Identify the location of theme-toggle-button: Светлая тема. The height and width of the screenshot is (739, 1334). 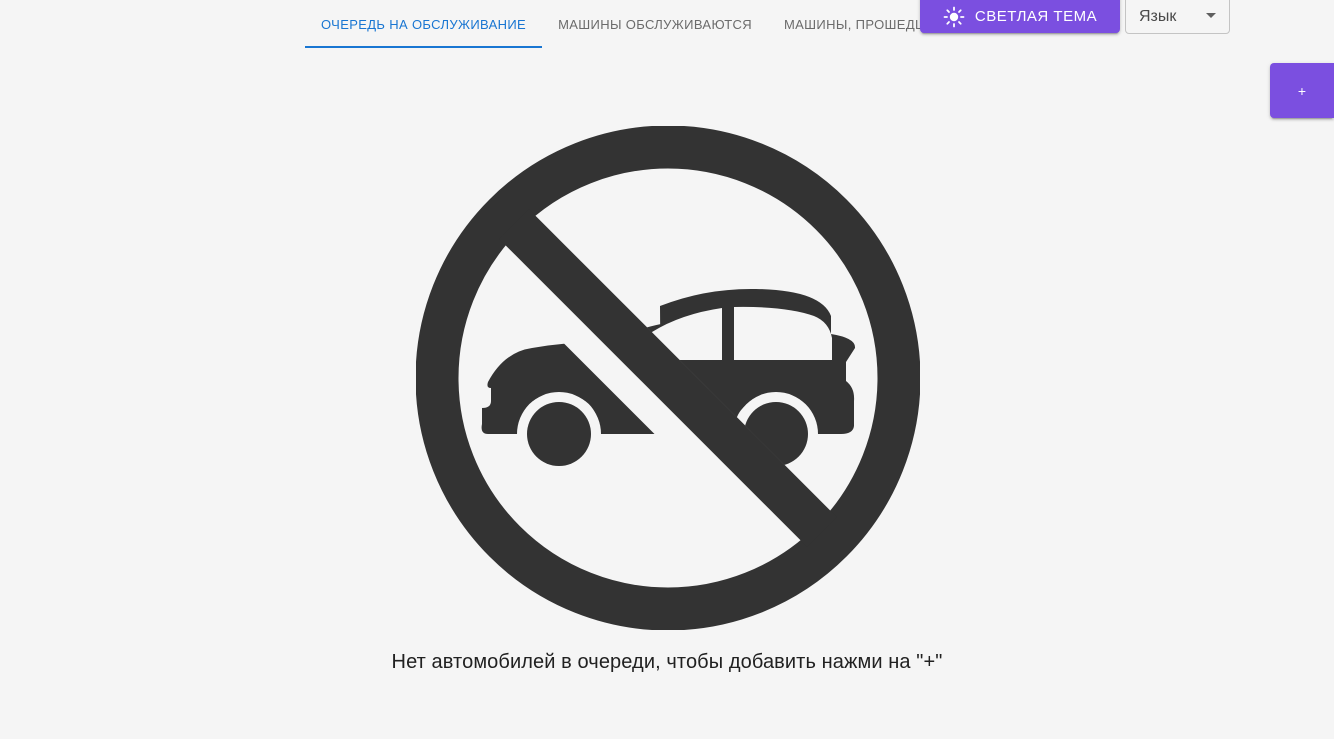
(1020, 16).